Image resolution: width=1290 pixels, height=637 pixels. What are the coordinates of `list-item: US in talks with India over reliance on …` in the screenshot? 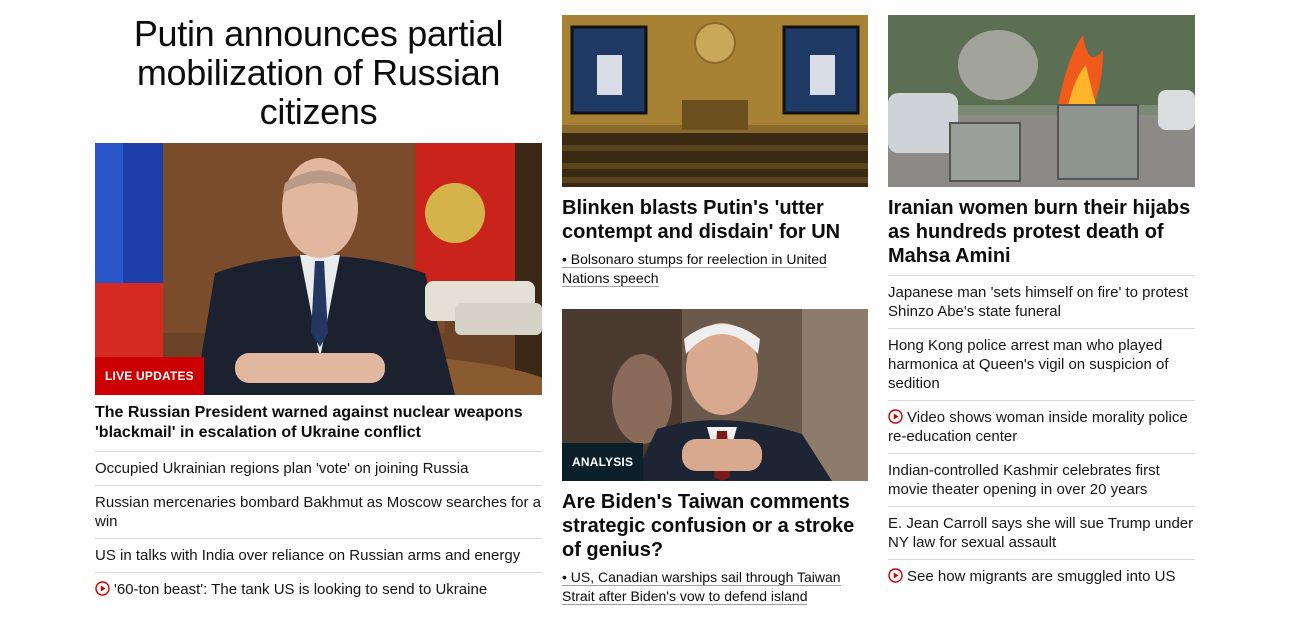 It's located at (318, 556).